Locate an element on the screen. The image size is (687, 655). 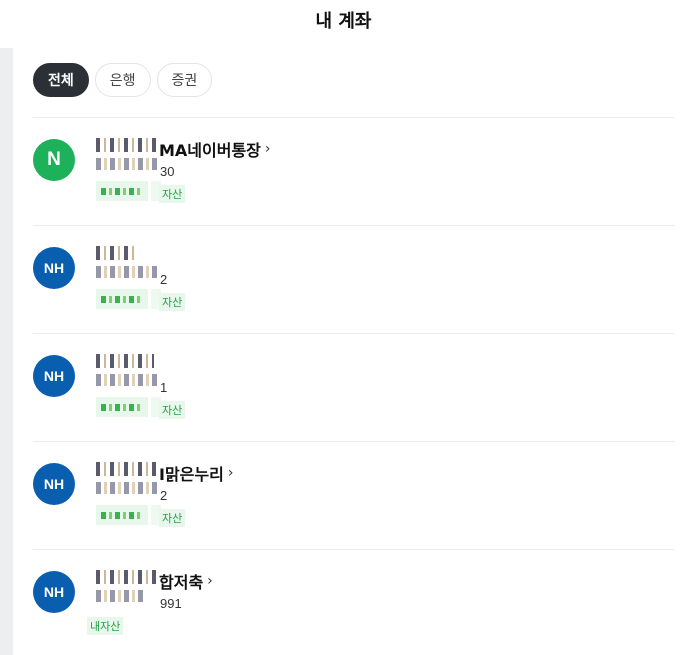
naver-logo-icon: N is located at coordinates (54, 160).